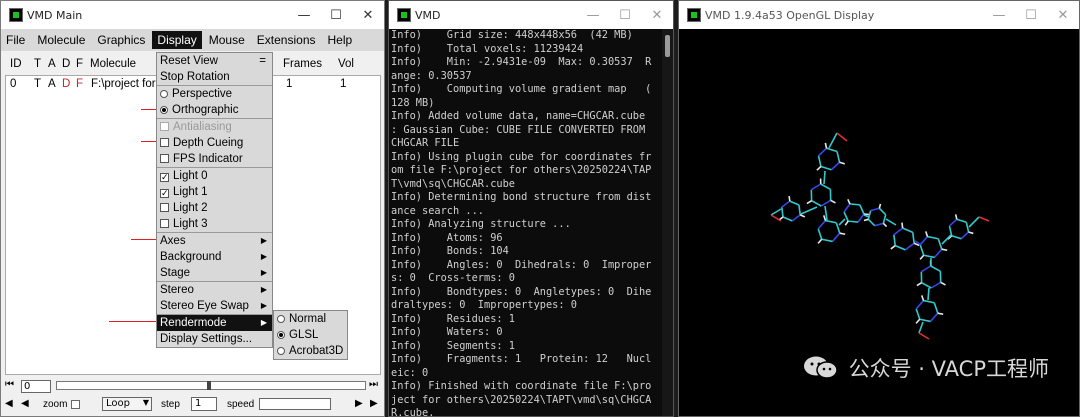 Image resolution: width=1080 pixels, height=417 pixels. I want to click on rendermode-glsl-item: GLSL, so click(310, 335).